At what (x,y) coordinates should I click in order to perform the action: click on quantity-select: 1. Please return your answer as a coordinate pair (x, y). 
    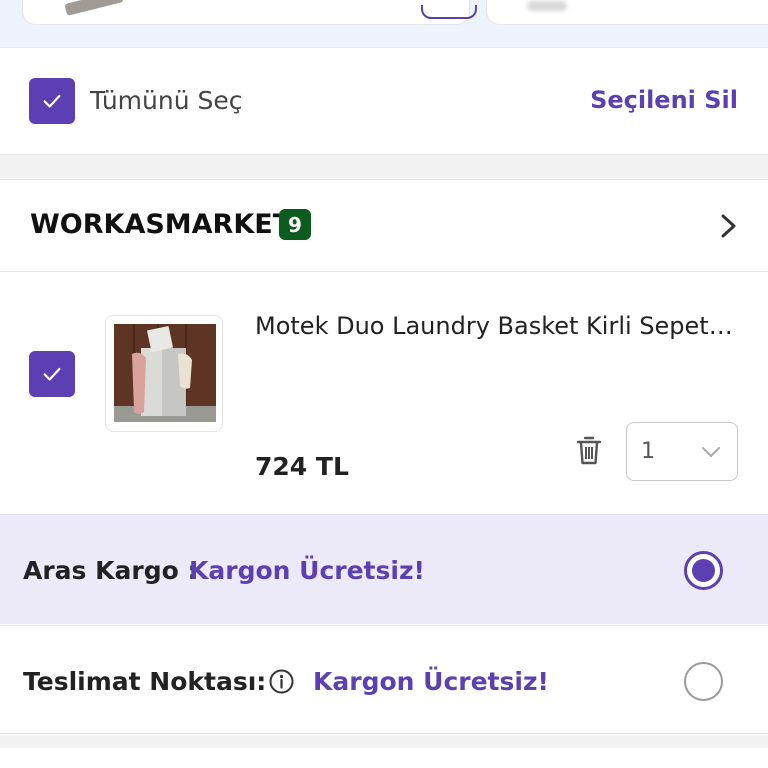
    Looking at the image, I should click on (682, 451).